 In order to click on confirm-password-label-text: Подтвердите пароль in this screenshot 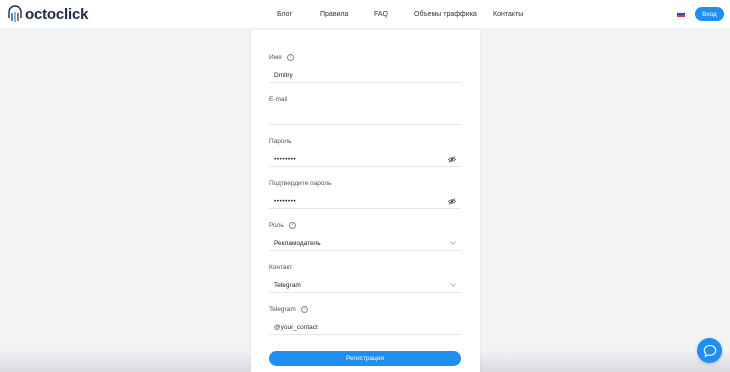, I will do `click(300, 183)`.